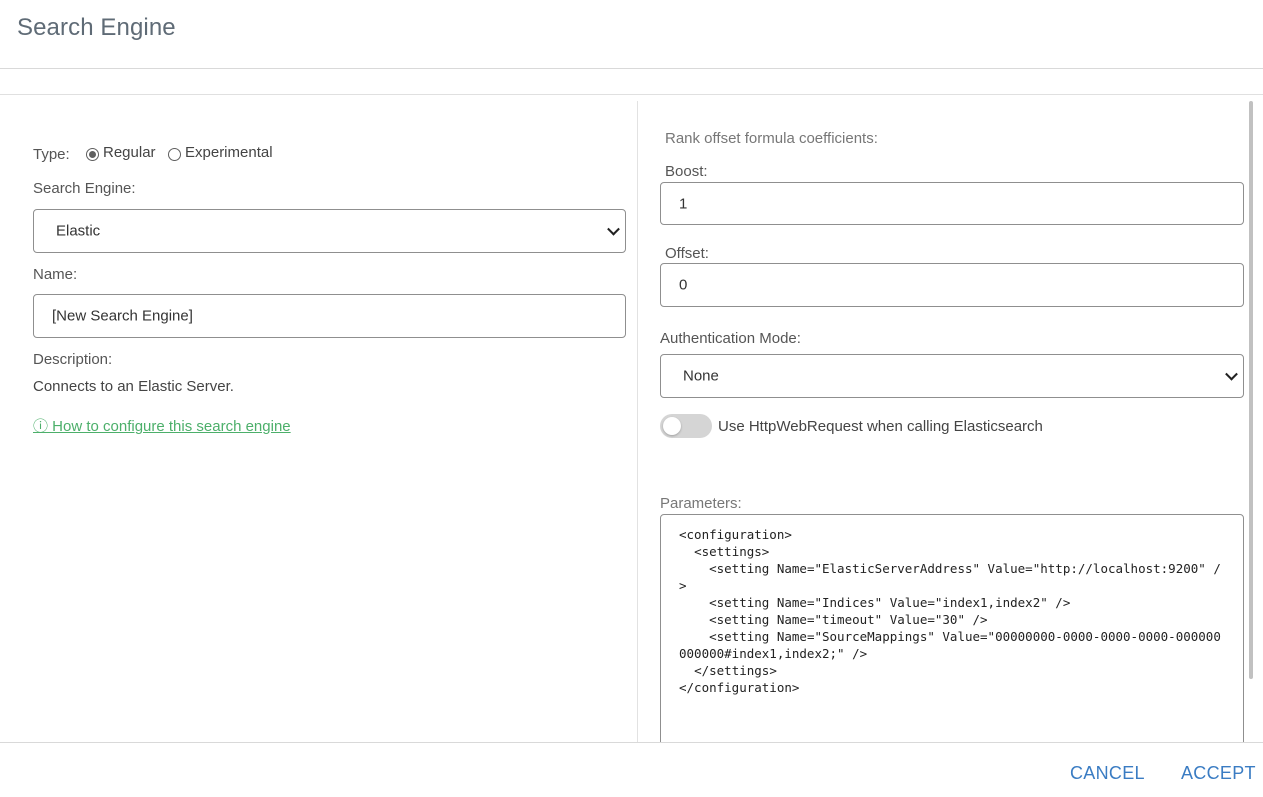 This screenshot has height=797, width=1263. I want to click on type-experimental-radio, so click(174, 154).